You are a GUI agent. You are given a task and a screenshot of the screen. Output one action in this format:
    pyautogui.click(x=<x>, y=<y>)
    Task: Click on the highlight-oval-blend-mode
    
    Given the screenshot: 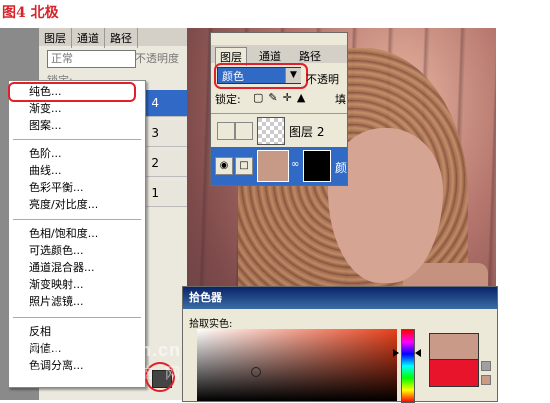 What is the action you would take?
    pyautogui.click(x=261, y=76)
    